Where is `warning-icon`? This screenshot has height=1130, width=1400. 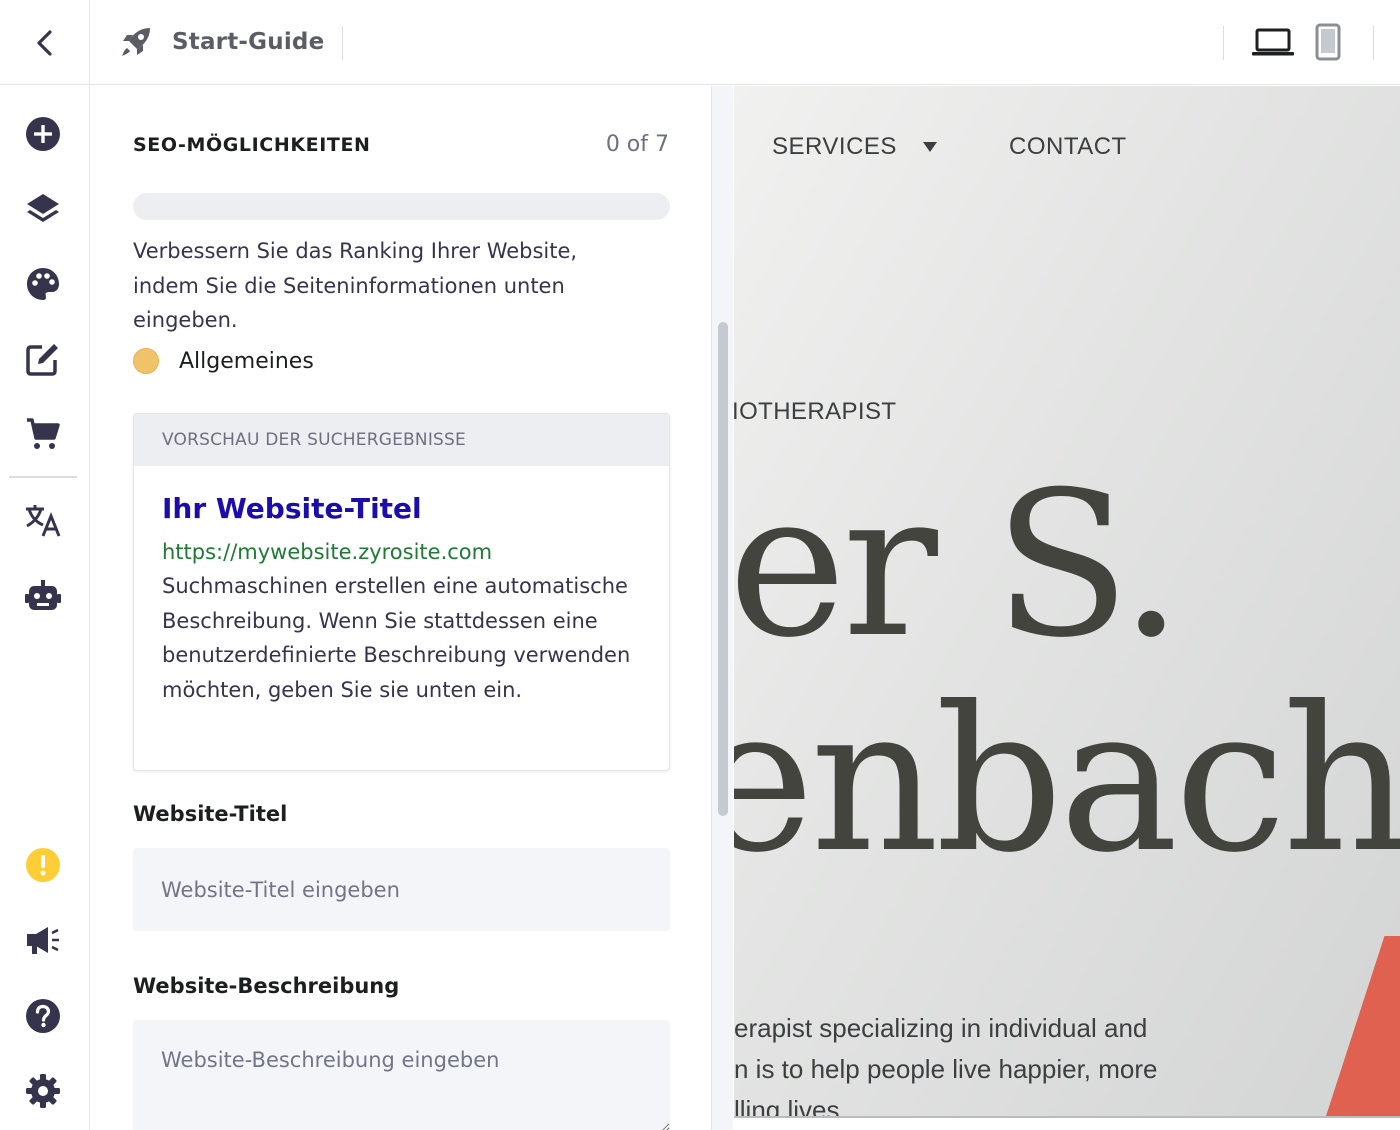 warning-icon is located at coordinates (43, 865).